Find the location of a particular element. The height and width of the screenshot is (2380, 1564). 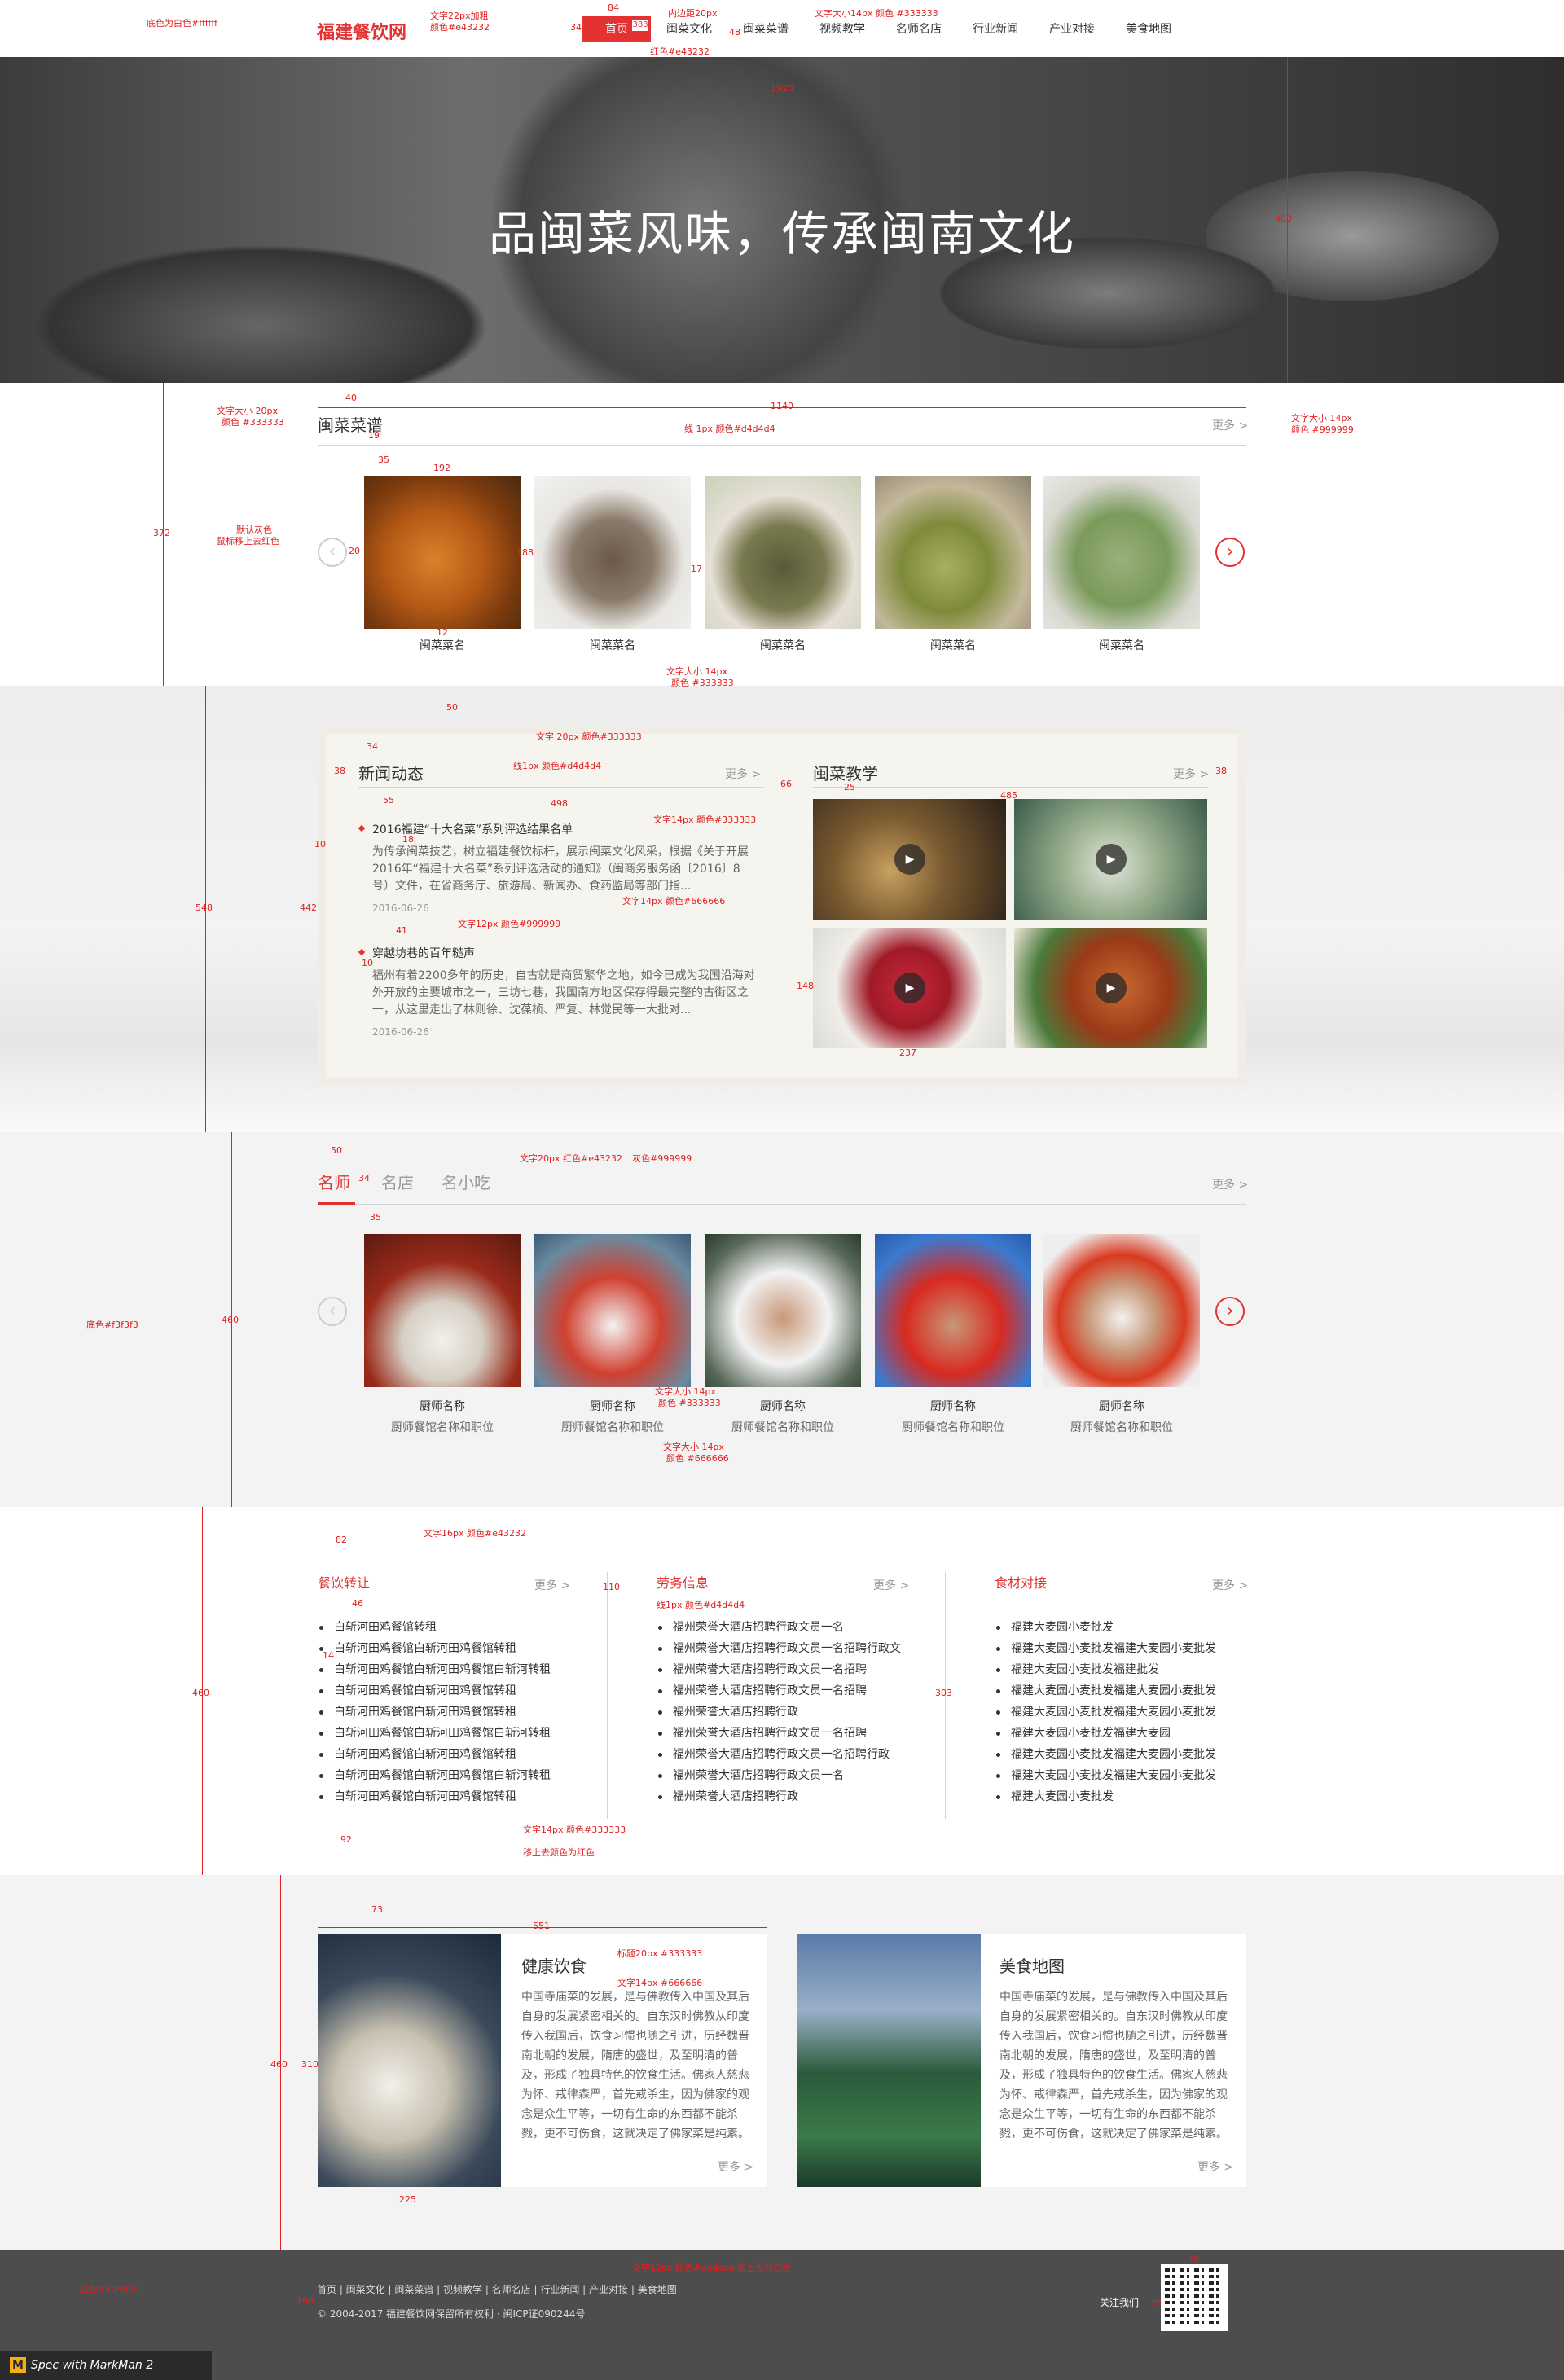

list-item: 白斩河田鸡餐馆转租 is located at coordinates (434, 1628).